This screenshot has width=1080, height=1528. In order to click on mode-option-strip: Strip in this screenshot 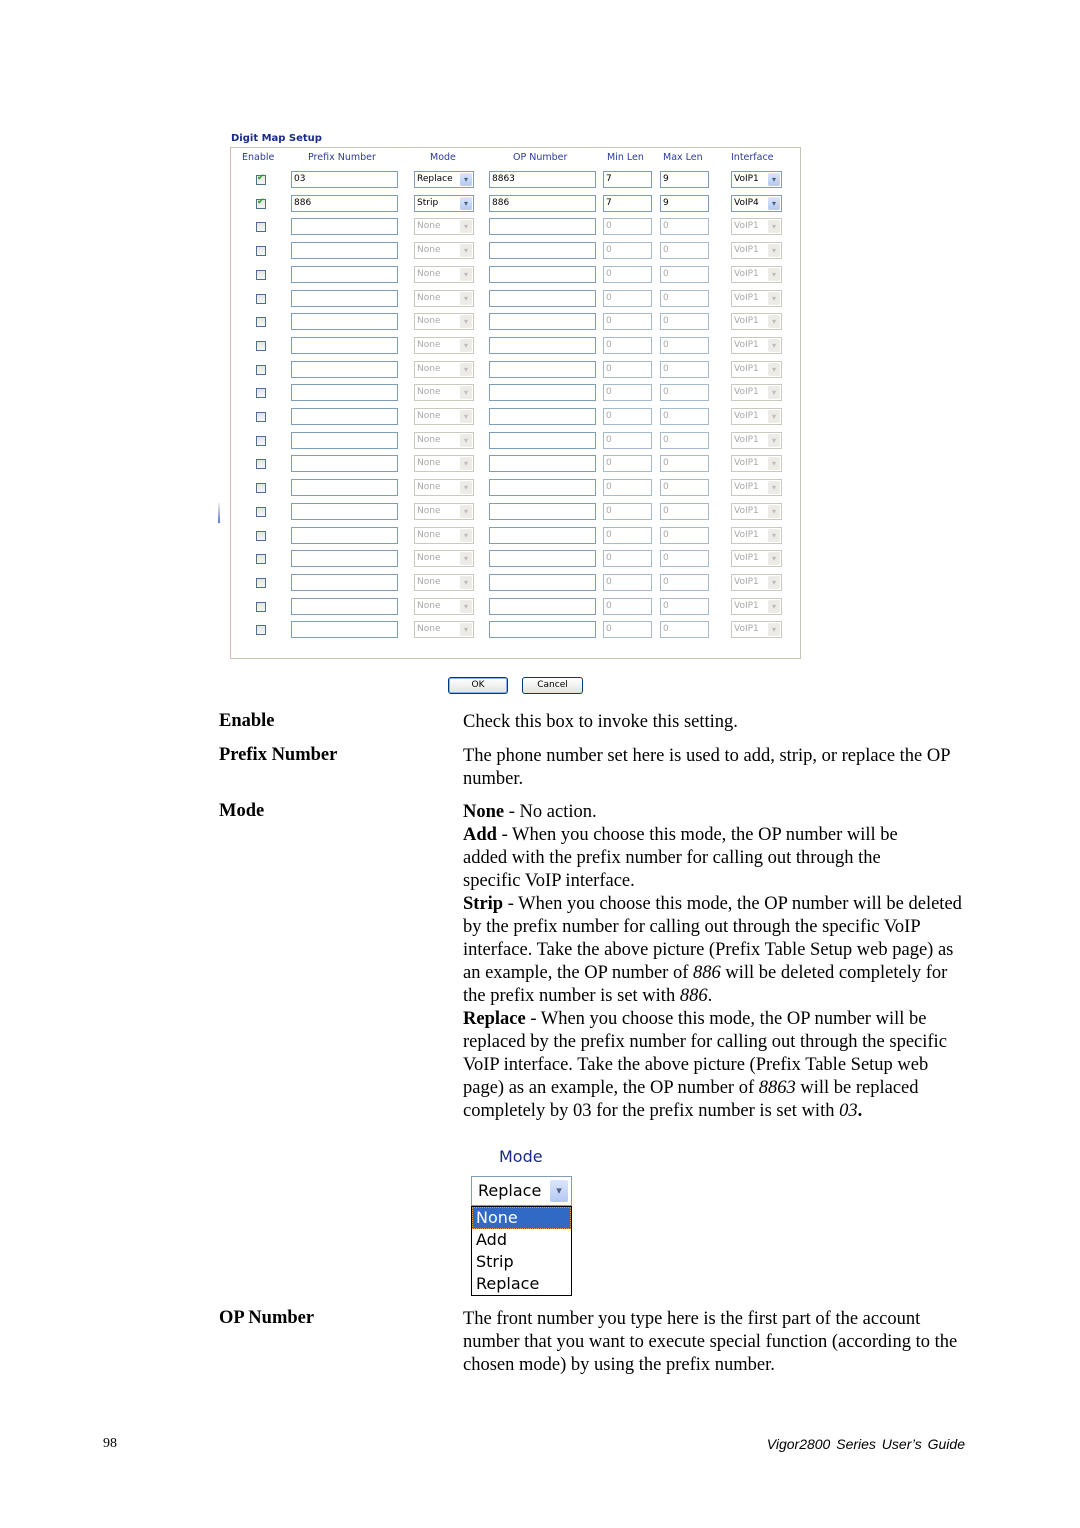, I will do `click(521, 1262)`.